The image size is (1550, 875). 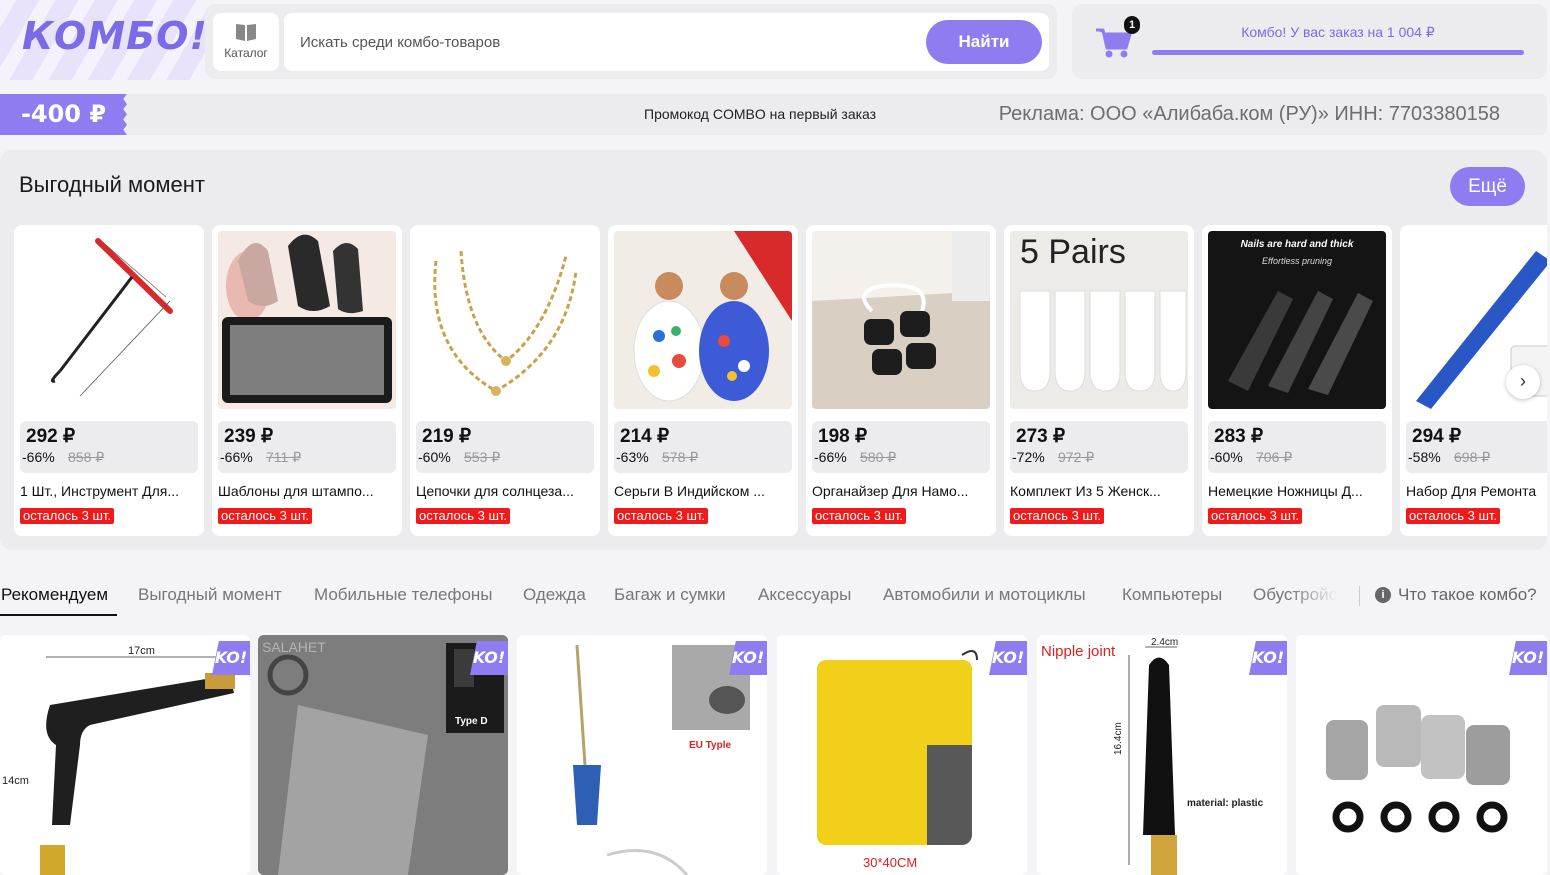 What do you see at coordinates (58, 615) in the screenshot?
I see `active-tab-underline` at bounding box center [58, 615].